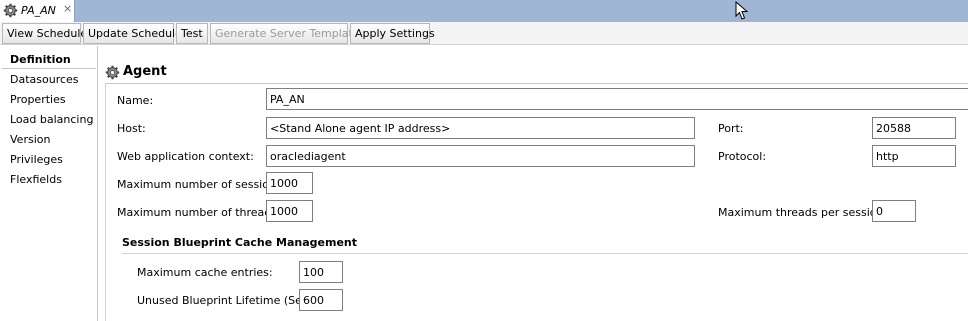  I want to click on generate-server-template-button: Generate Server Template, so click(285, 33).